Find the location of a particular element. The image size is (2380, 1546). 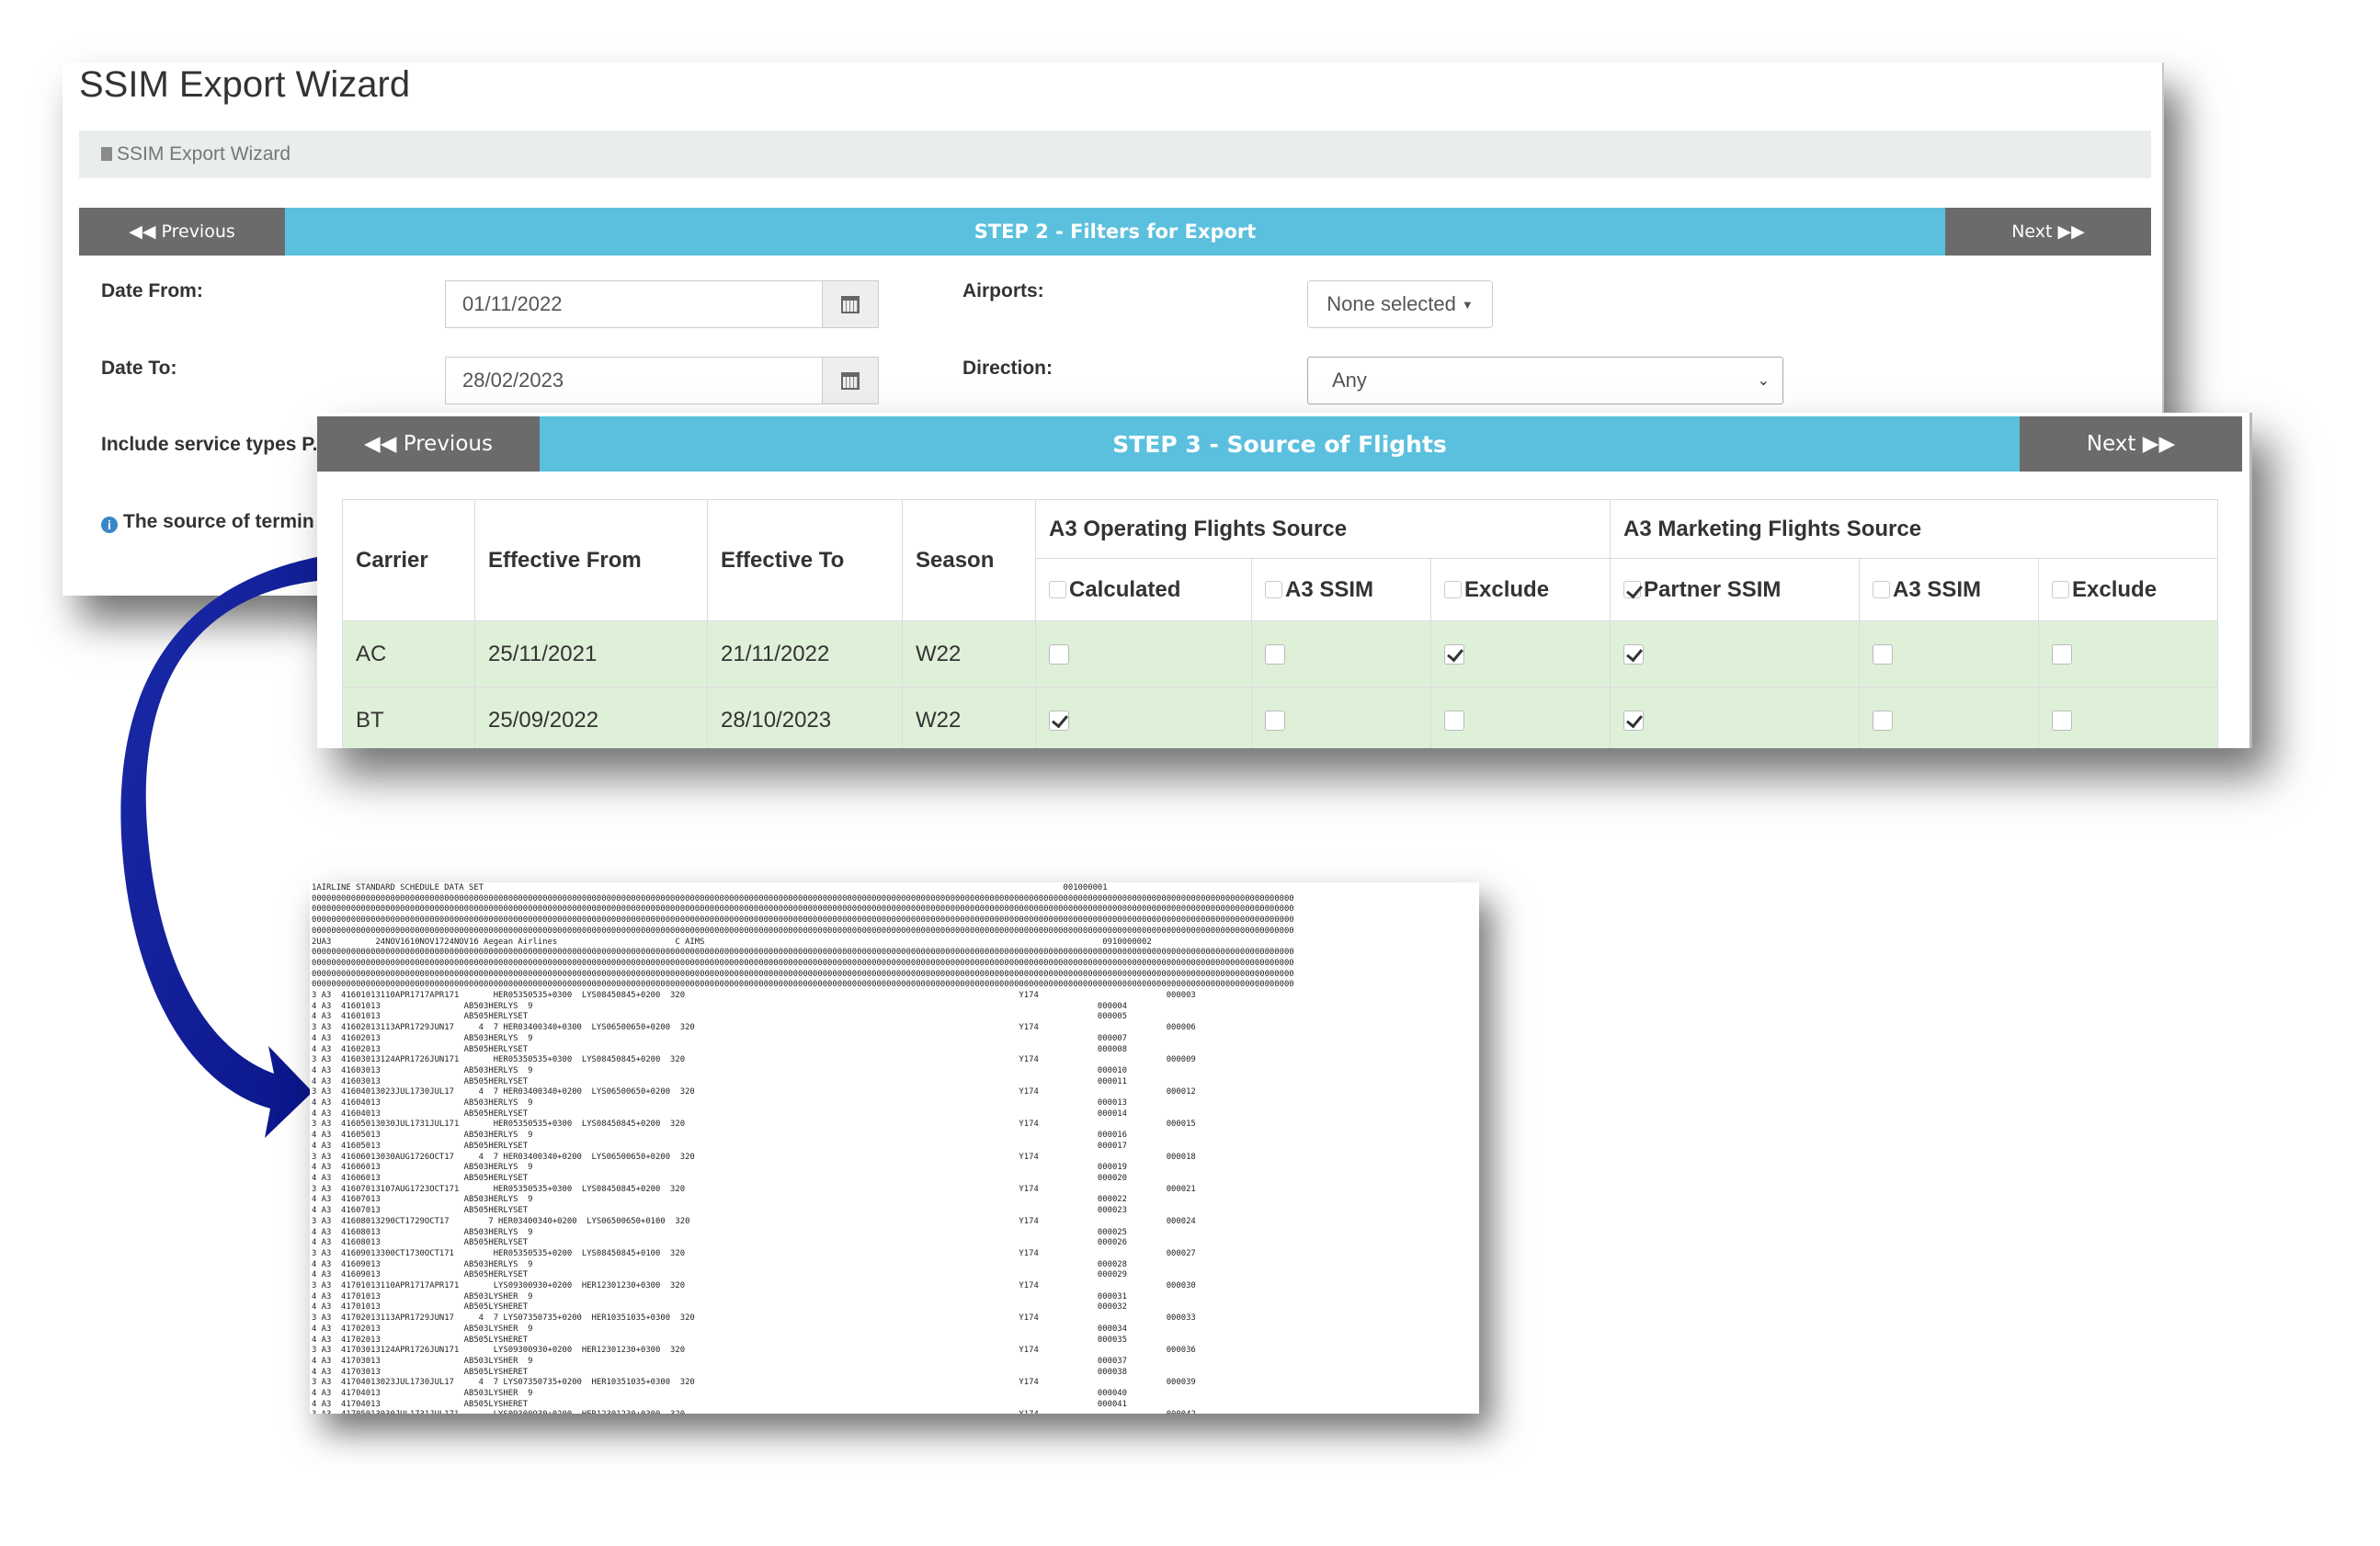

col-group-operating: A3 Operating Flights Source is located at coordinates (1323, 529).